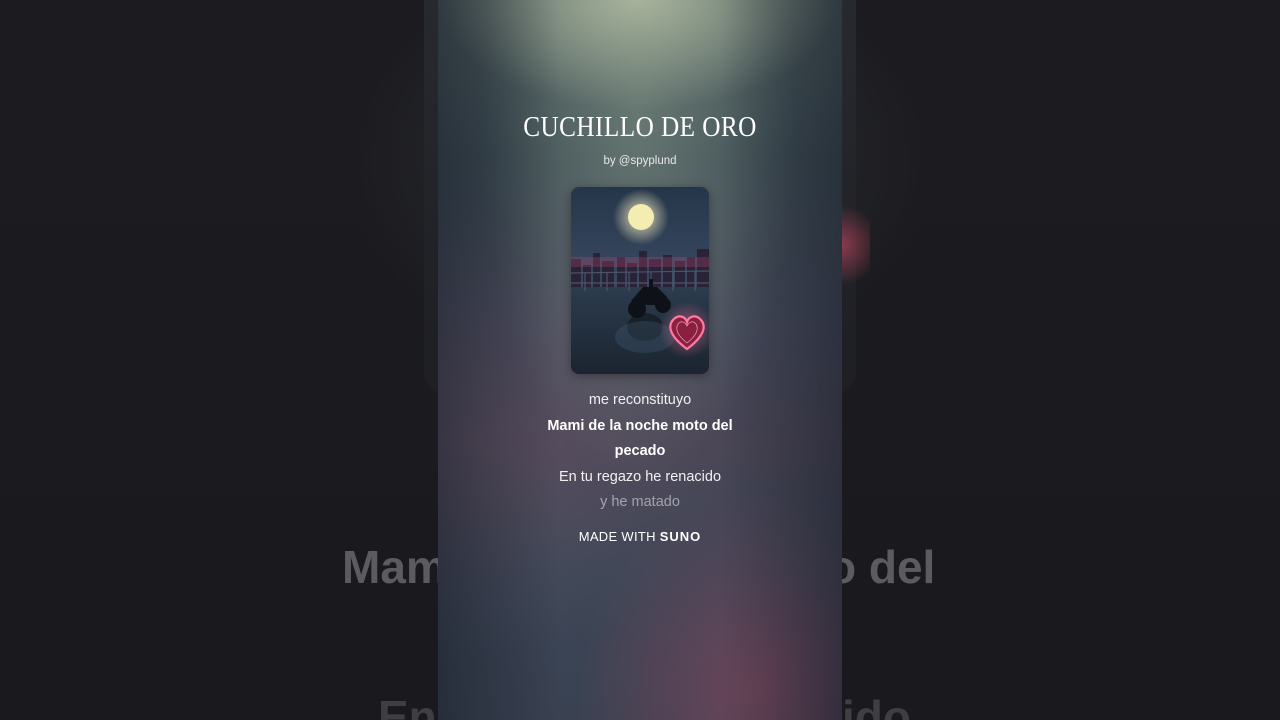 This screenshot has height=720, width=1280. Describe the element at coordinates (680, 536) in the screenshot. I see `suno-logo: SUNO` at that location.